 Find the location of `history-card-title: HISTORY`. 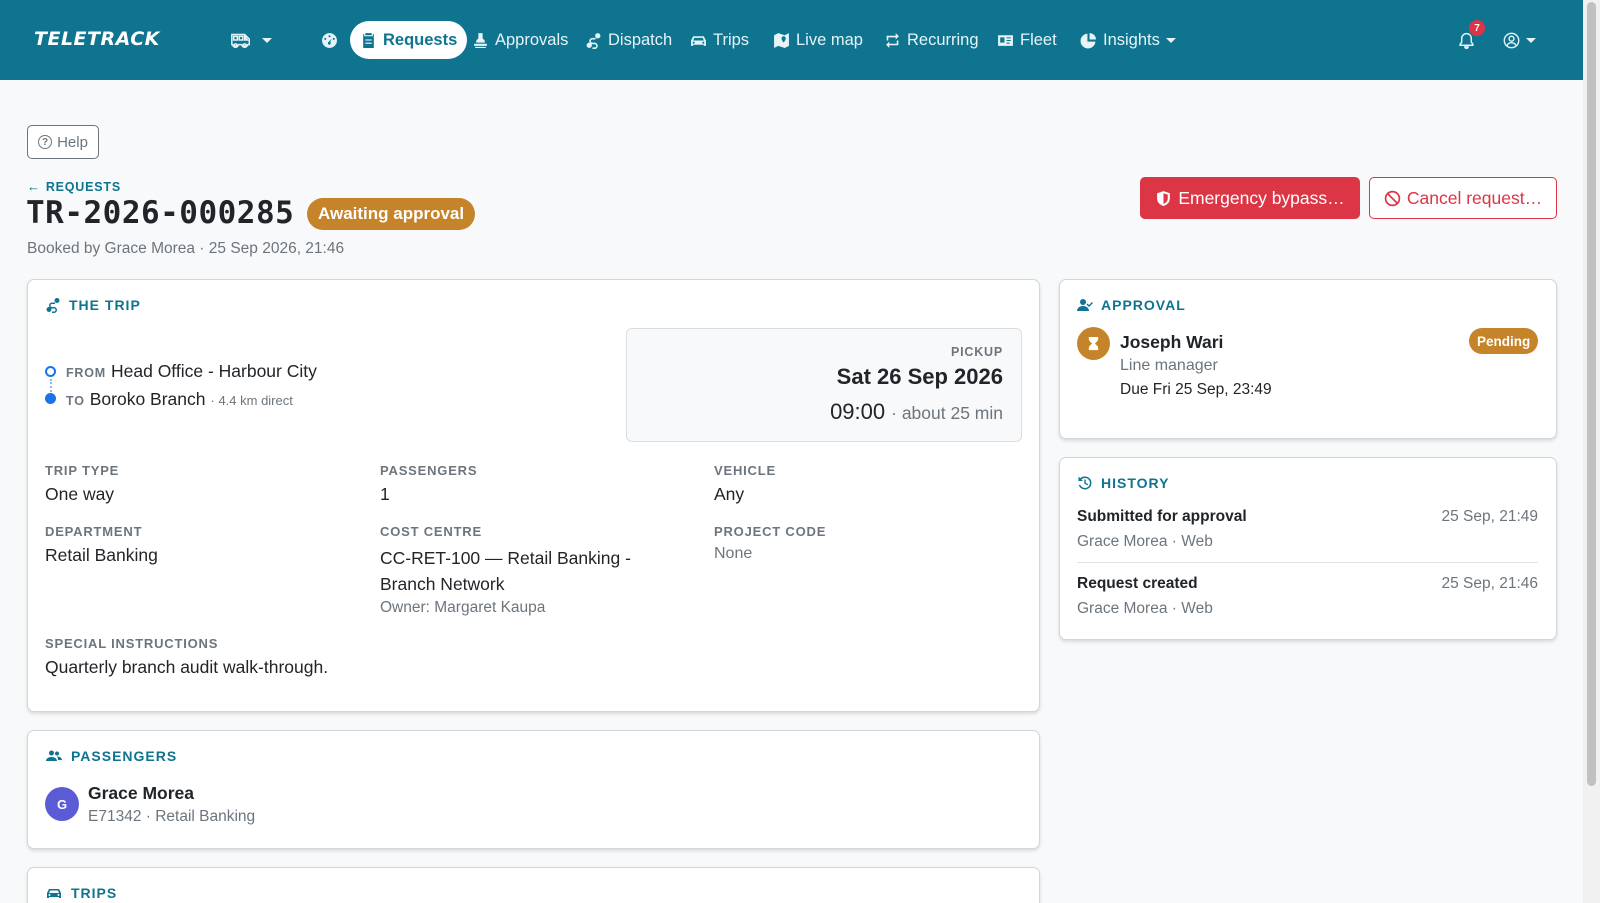

history-card-title: HISTORY is located at coordinates (1123, 483).